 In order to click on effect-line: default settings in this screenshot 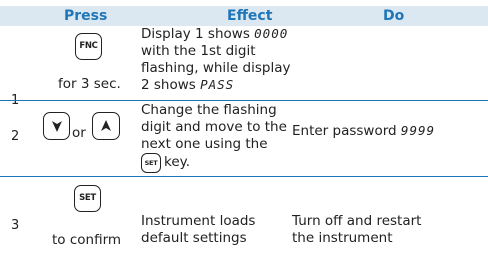, I will do `click(194, 238)`.